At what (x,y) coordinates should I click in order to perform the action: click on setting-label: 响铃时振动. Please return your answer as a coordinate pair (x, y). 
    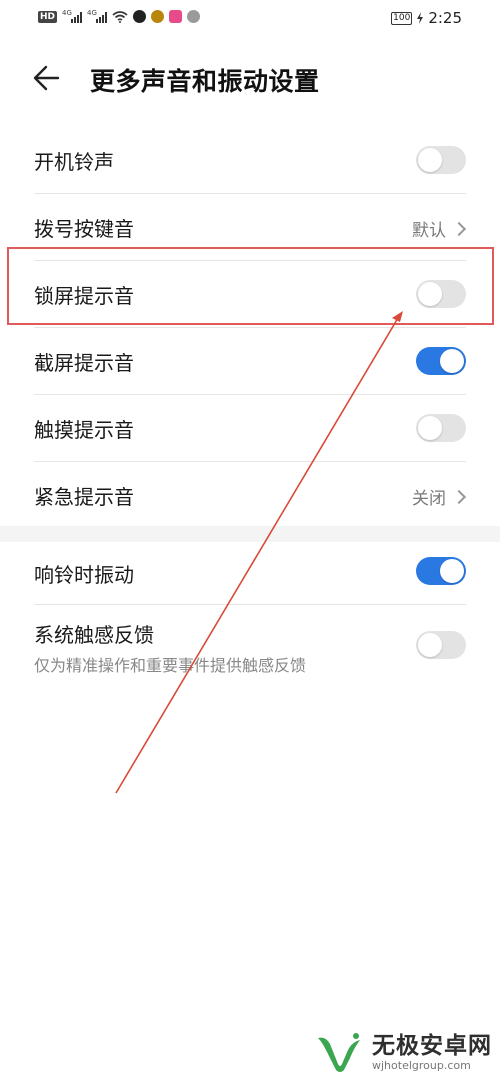
    Looking at the image, I should click on (84, 575).